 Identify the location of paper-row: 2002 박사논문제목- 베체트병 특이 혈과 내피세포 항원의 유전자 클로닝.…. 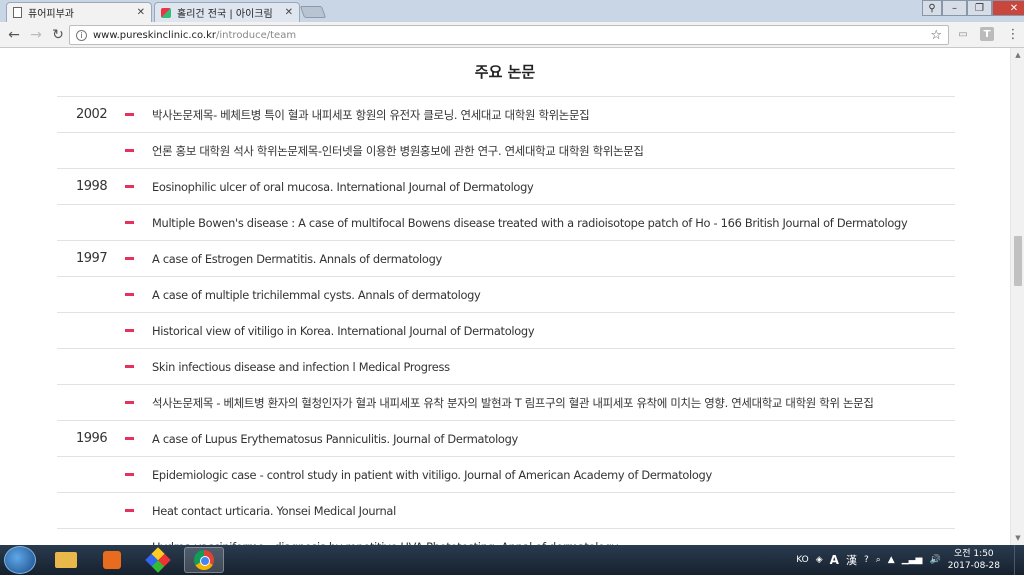
(506, 115).